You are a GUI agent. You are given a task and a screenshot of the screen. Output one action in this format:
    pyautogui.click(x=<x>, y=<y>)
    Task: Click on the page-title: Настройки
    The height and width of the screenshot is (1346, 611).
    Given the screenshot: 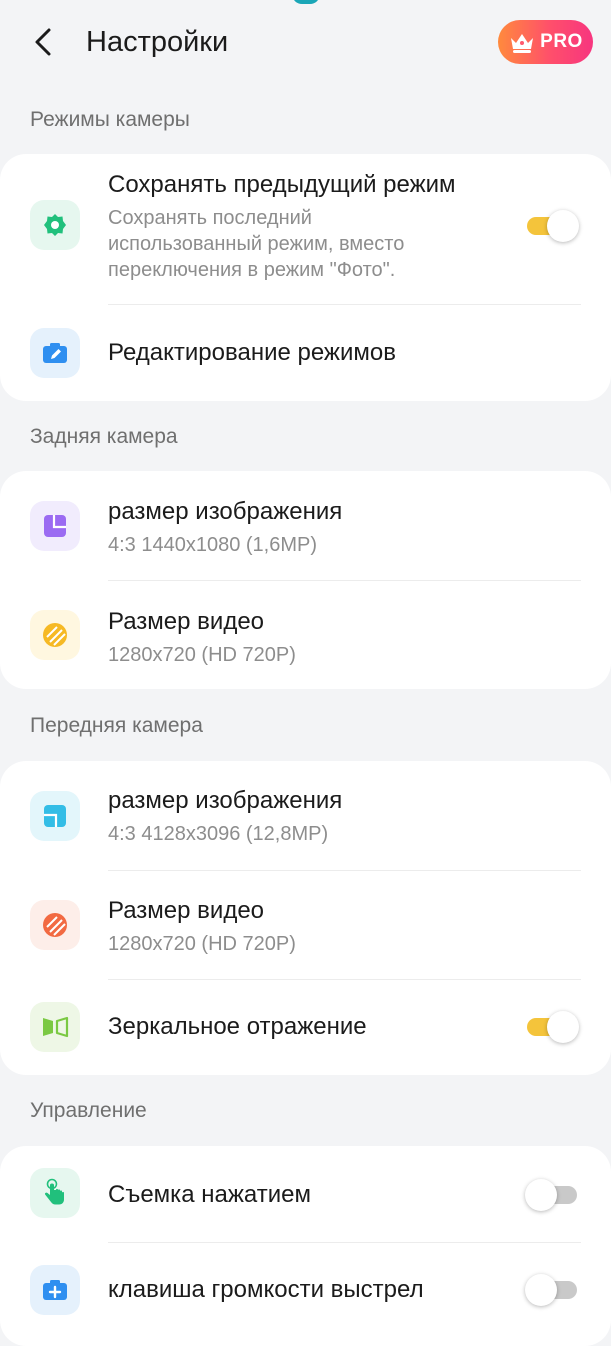 What is the action you would take?
    pyautogui.click(x=157, y=42)
    